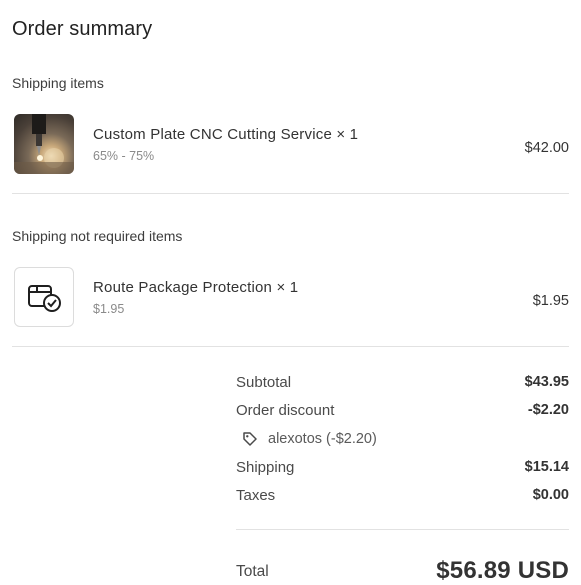 The width and height of the screenshot is (581, 585). I want to click on order-summary-title: Order summary, so click(82, 29).